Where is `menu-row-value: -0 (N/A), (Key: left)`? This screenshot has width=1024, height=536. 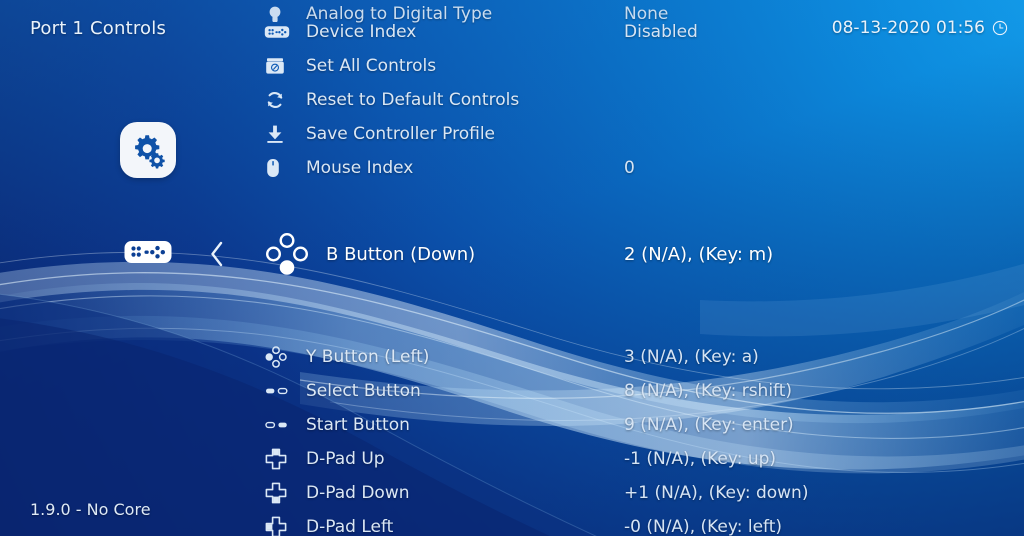 menu-row-value: -0 (N/A), (Key: left) is located at coordinates (703, 526).